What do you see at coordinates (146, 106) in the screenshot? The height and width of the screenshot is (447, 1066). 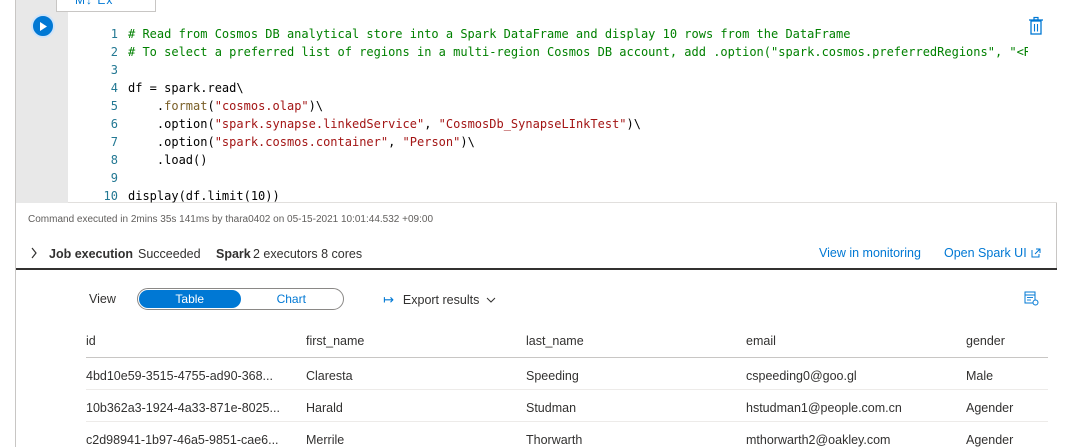 I see `code-token: .` at bounding box center [146, 106].